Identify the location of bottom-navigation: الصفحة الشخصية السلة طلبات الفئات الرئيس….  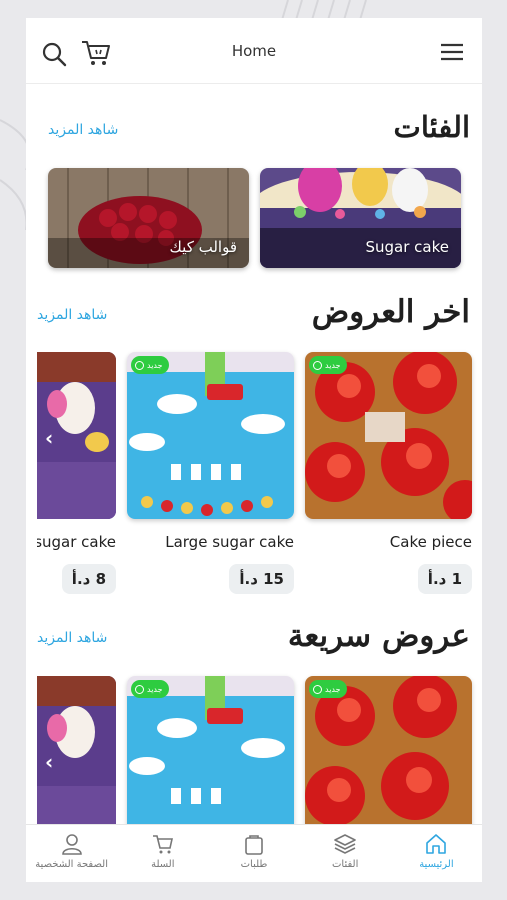
(254, 853).